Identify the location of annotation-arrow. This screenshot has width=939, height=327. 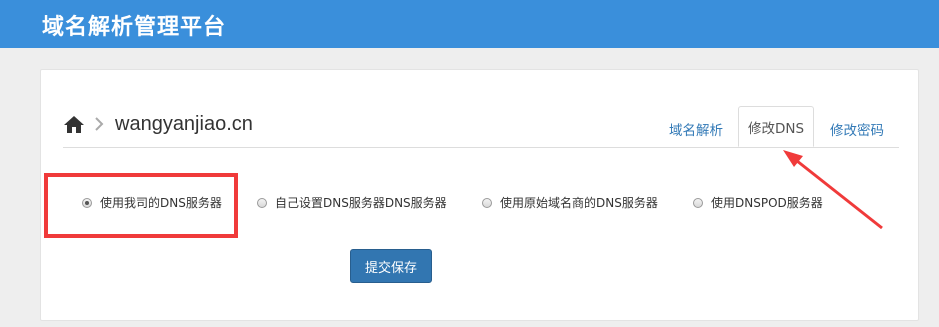
(833, 190).